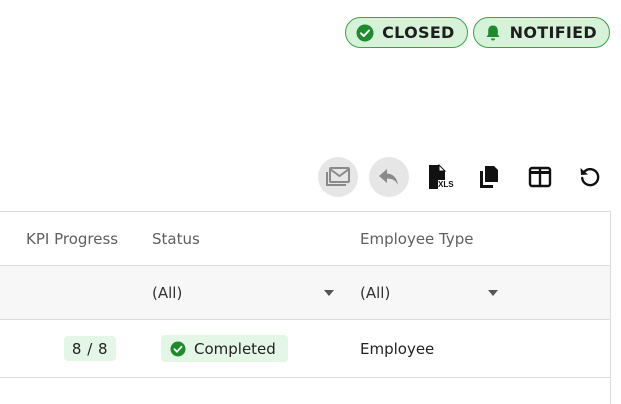 The height and width of the screenshot is (404, 621). What do you see at coordinates (167, 293) in the screenshot?
I see `status-filter-value: (All)` at bounding box center [167, 293].